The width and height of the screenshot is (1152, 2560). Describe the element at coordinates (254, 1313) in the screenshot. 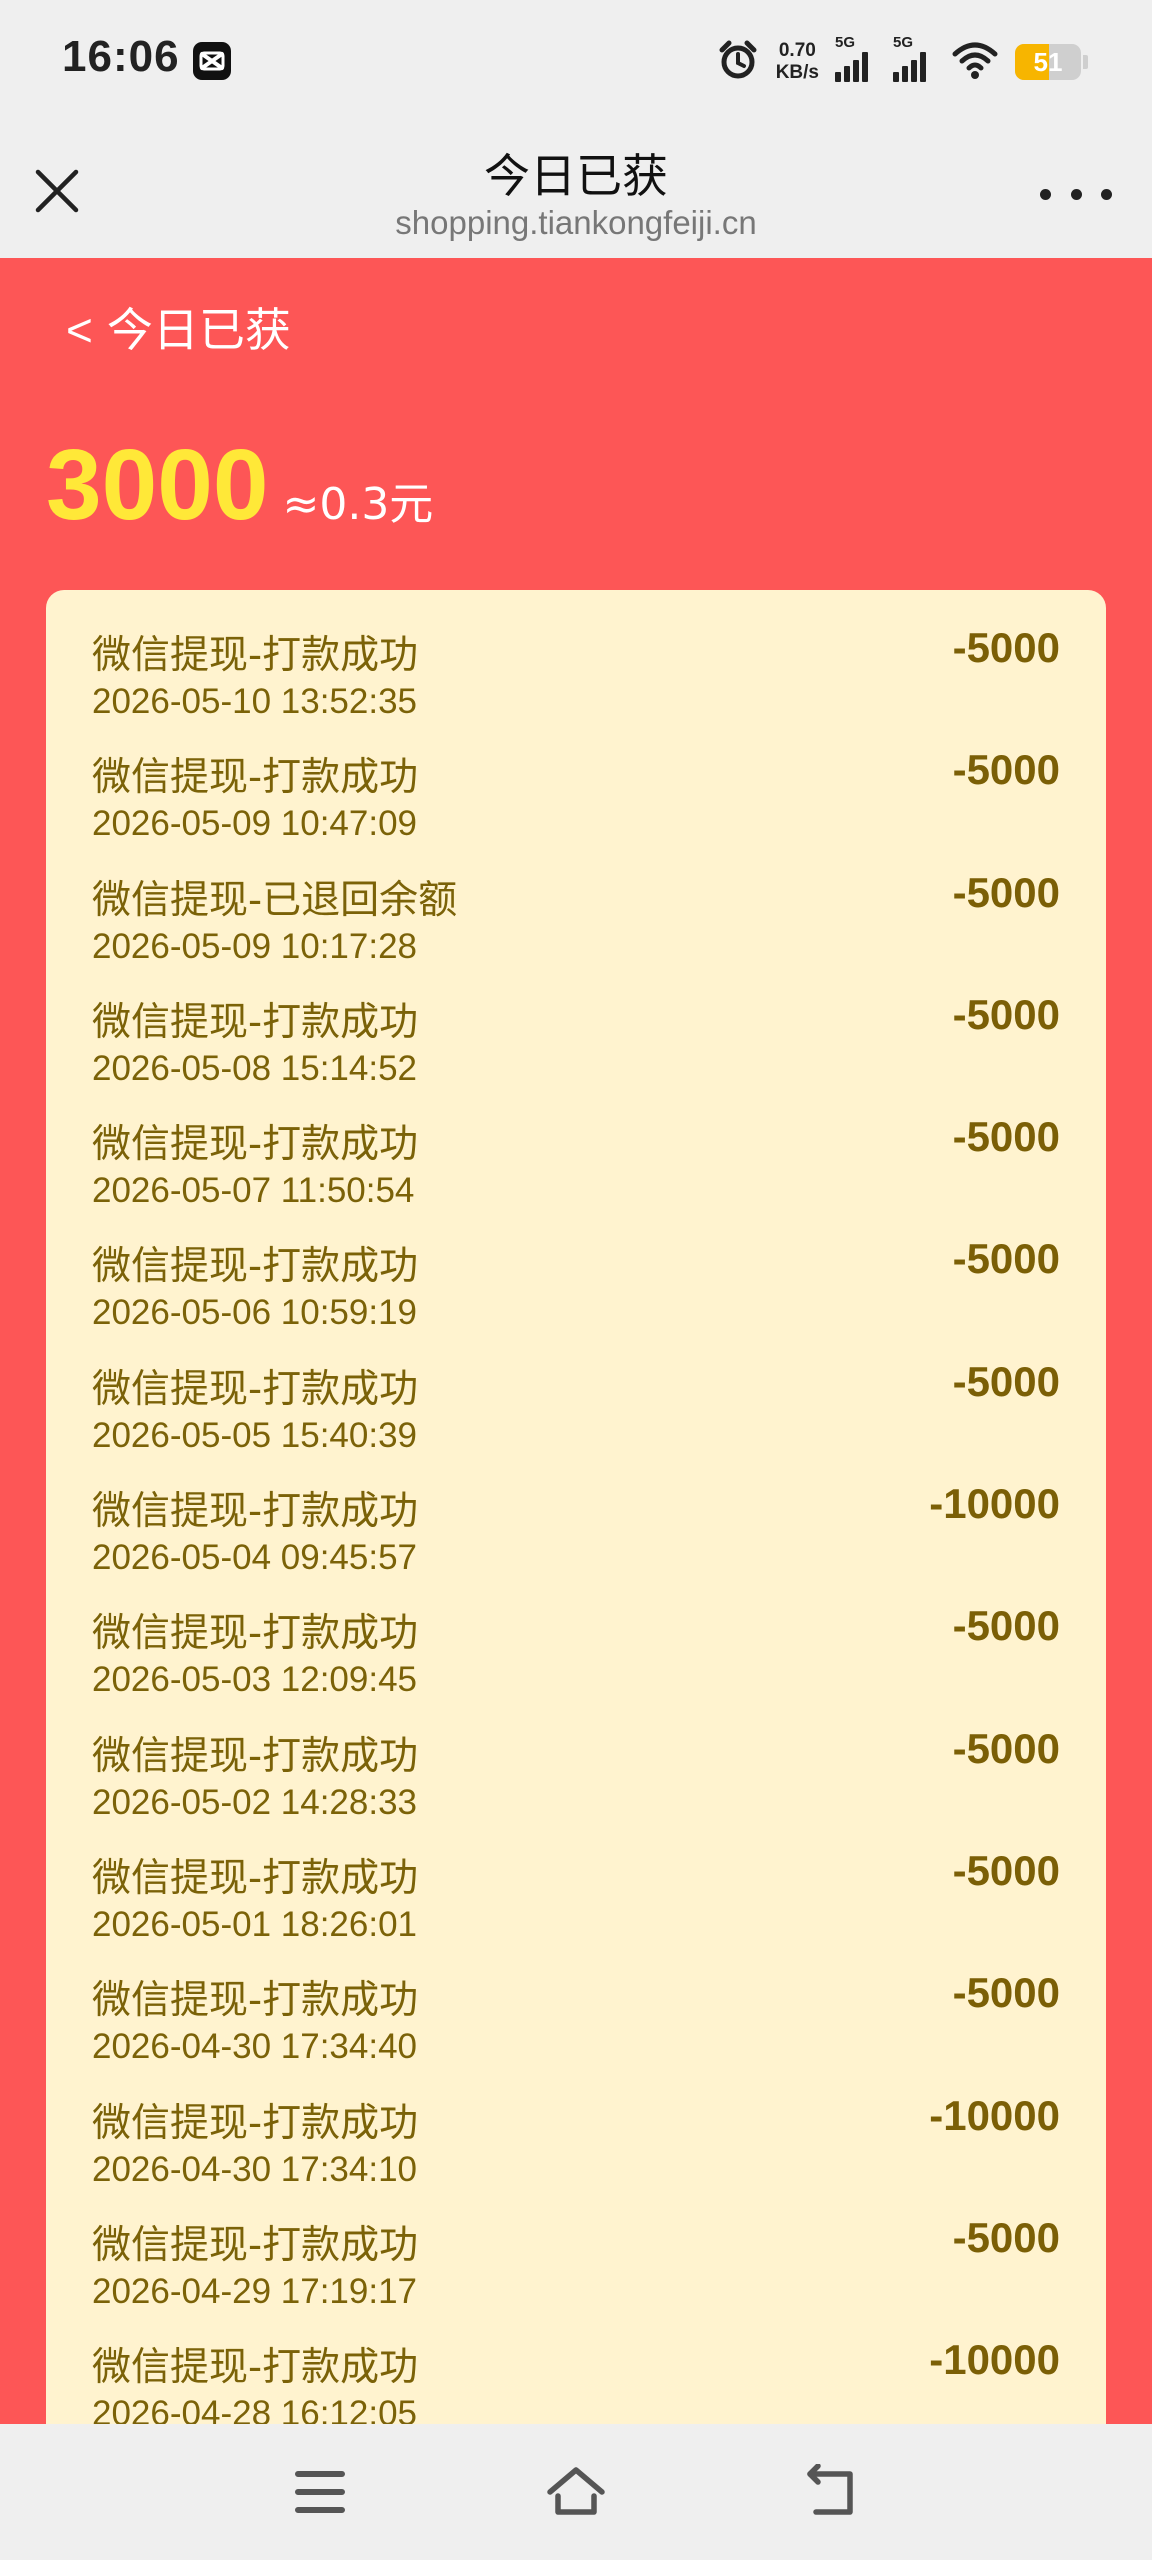

I see `record-time: 2026-05-06 10:59:19` at that location.